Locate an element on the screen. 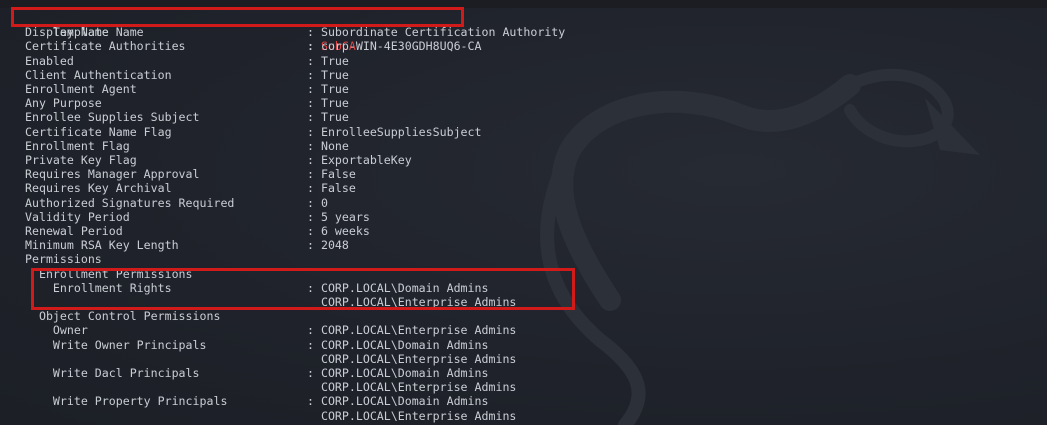  highlight-box-enrollment-permissions is located at coordinates (303, 289).